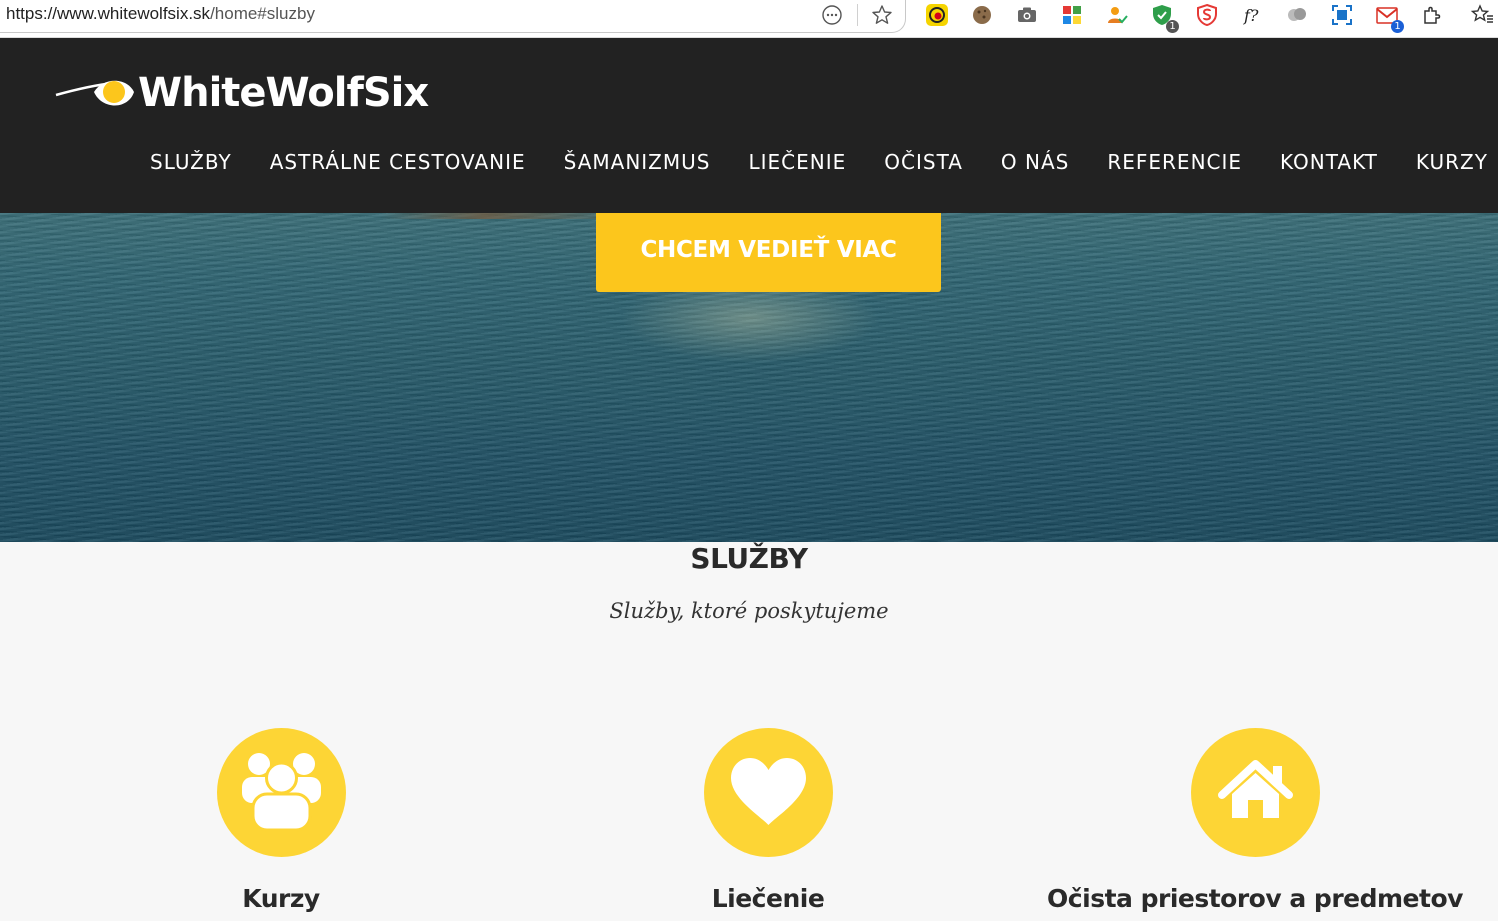  What do you see at coordinates (982, 15) in the screenshot?
I see `cookie-extension-icon` at bounding box center [982, 15].